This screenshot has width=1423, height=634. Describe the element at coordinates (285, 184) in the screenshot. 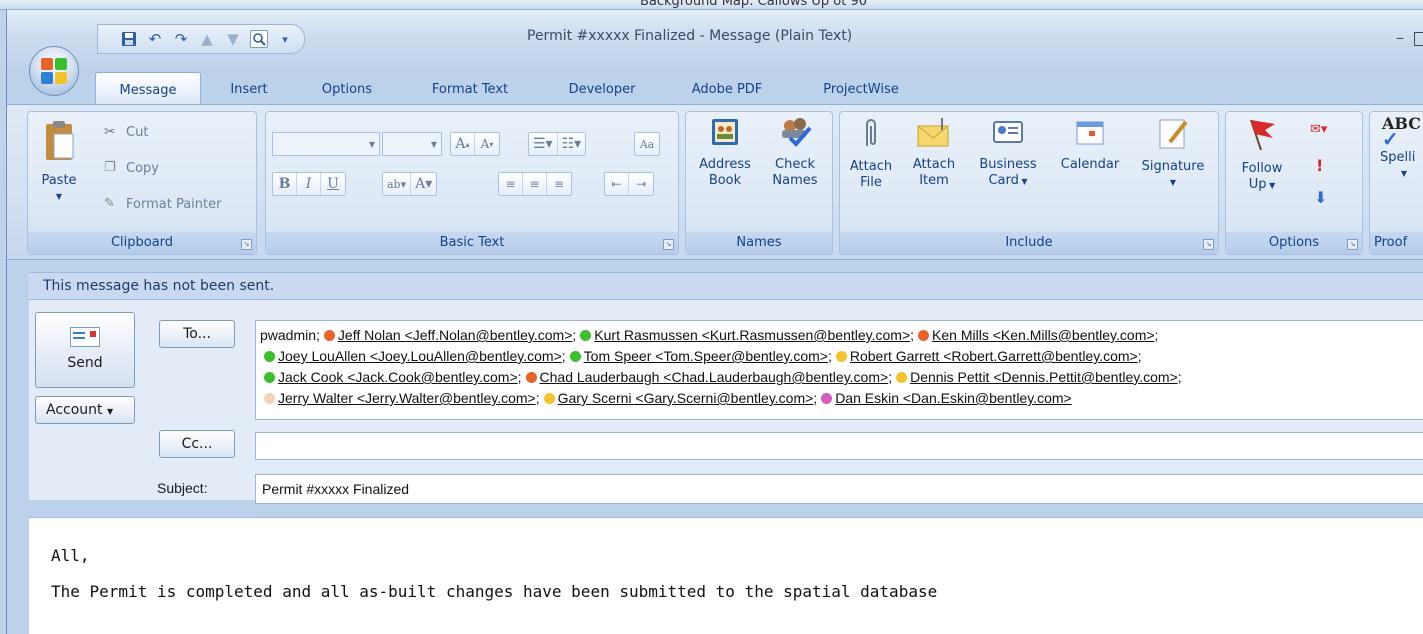

I see `bold-icon: B` at that location.